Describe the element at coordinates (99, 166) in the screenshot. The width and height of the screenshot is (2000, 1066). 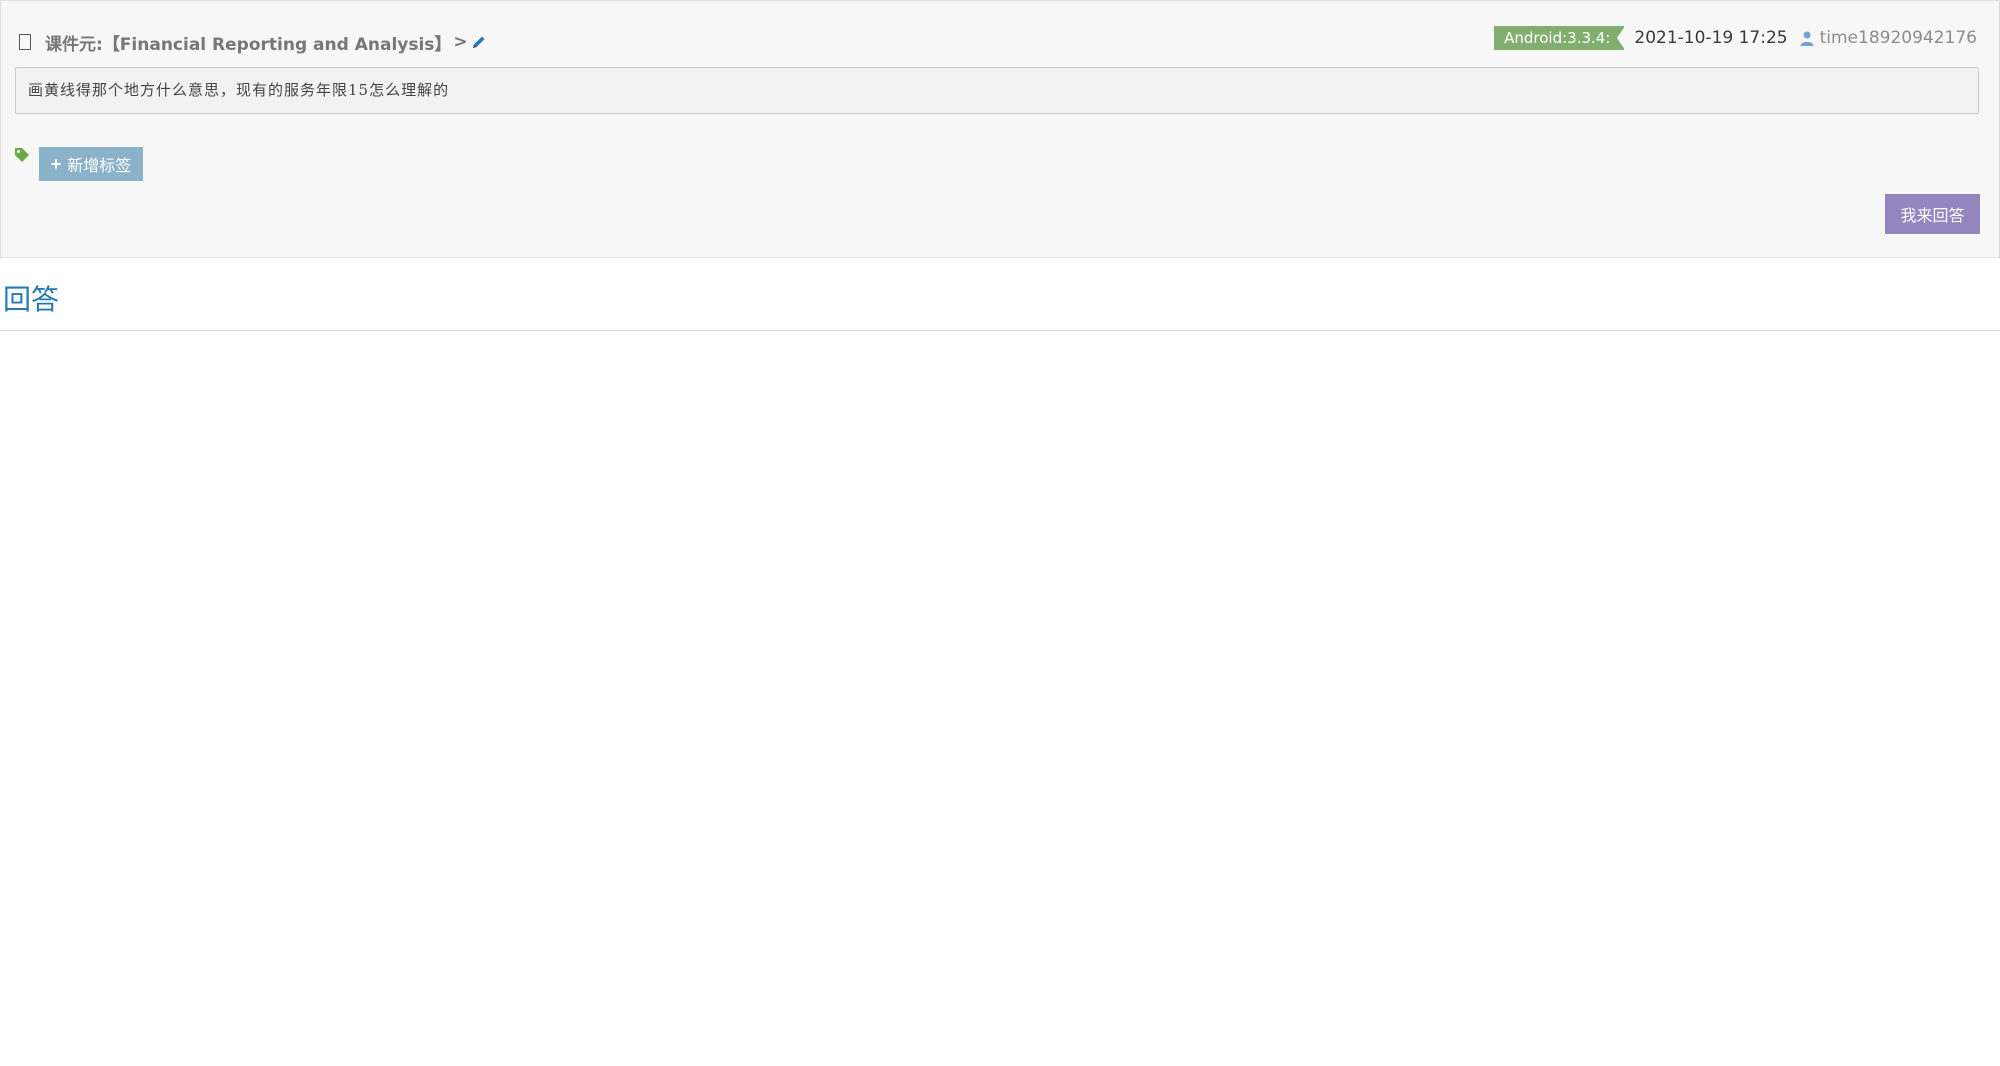
I see `add-tag-label: 新增标签` at that location.